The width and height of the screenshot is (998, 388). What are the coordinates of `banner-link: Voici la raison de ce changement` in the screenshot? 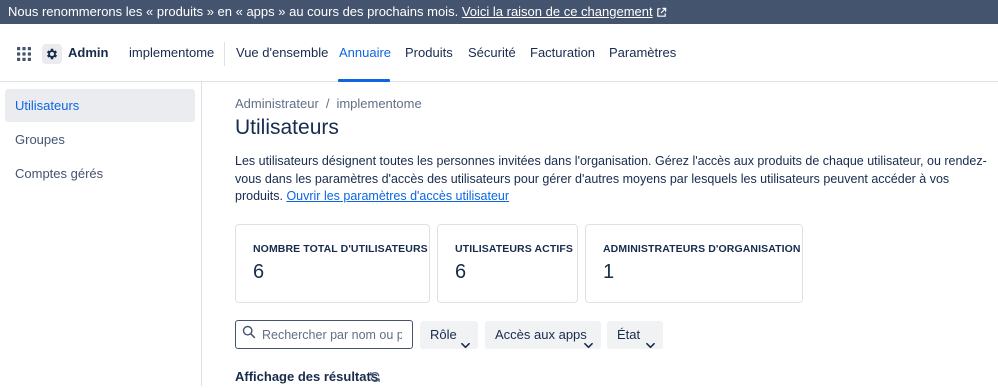 It's located at (564, 11).